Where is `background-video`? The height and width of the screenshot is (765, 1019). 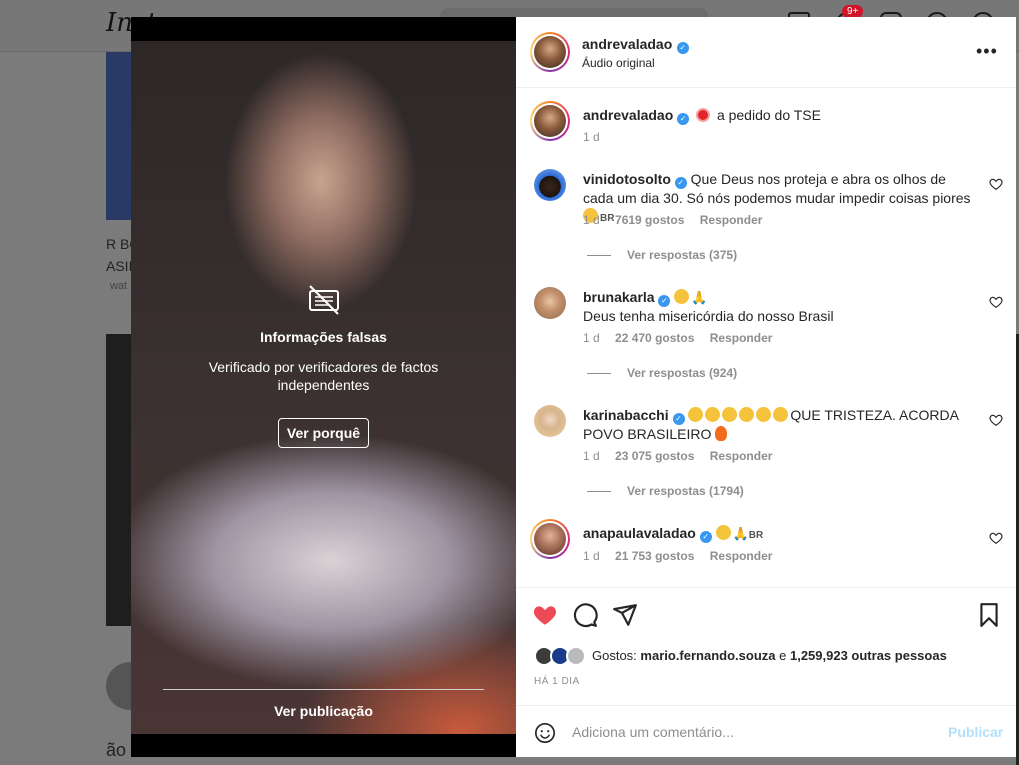 background-video is located at coordinates (118, 480).